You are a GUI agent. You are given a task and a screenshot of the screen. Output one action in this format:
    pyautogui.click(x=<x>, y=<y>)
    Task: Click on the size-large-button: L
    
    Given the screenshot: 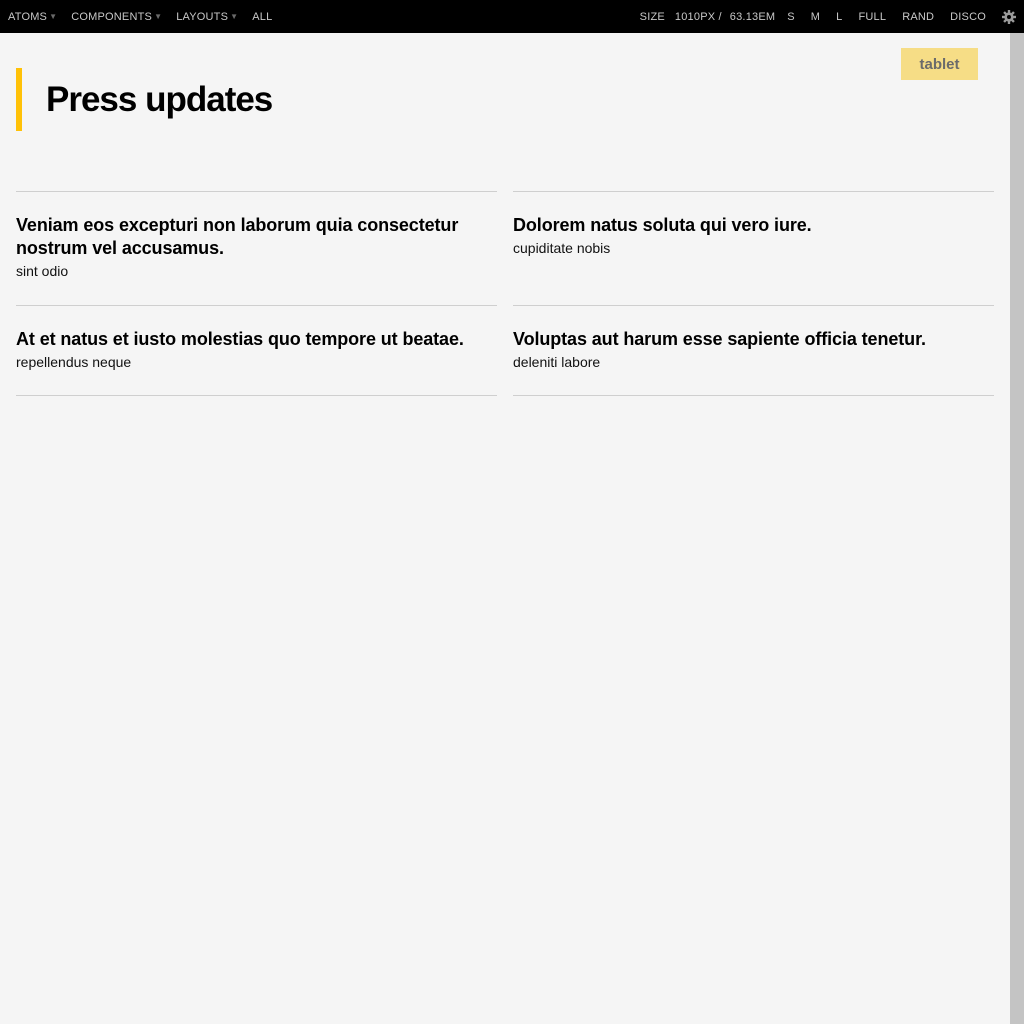 What is the action you would take?
    pyautogui.click(x=839, y=16)
    